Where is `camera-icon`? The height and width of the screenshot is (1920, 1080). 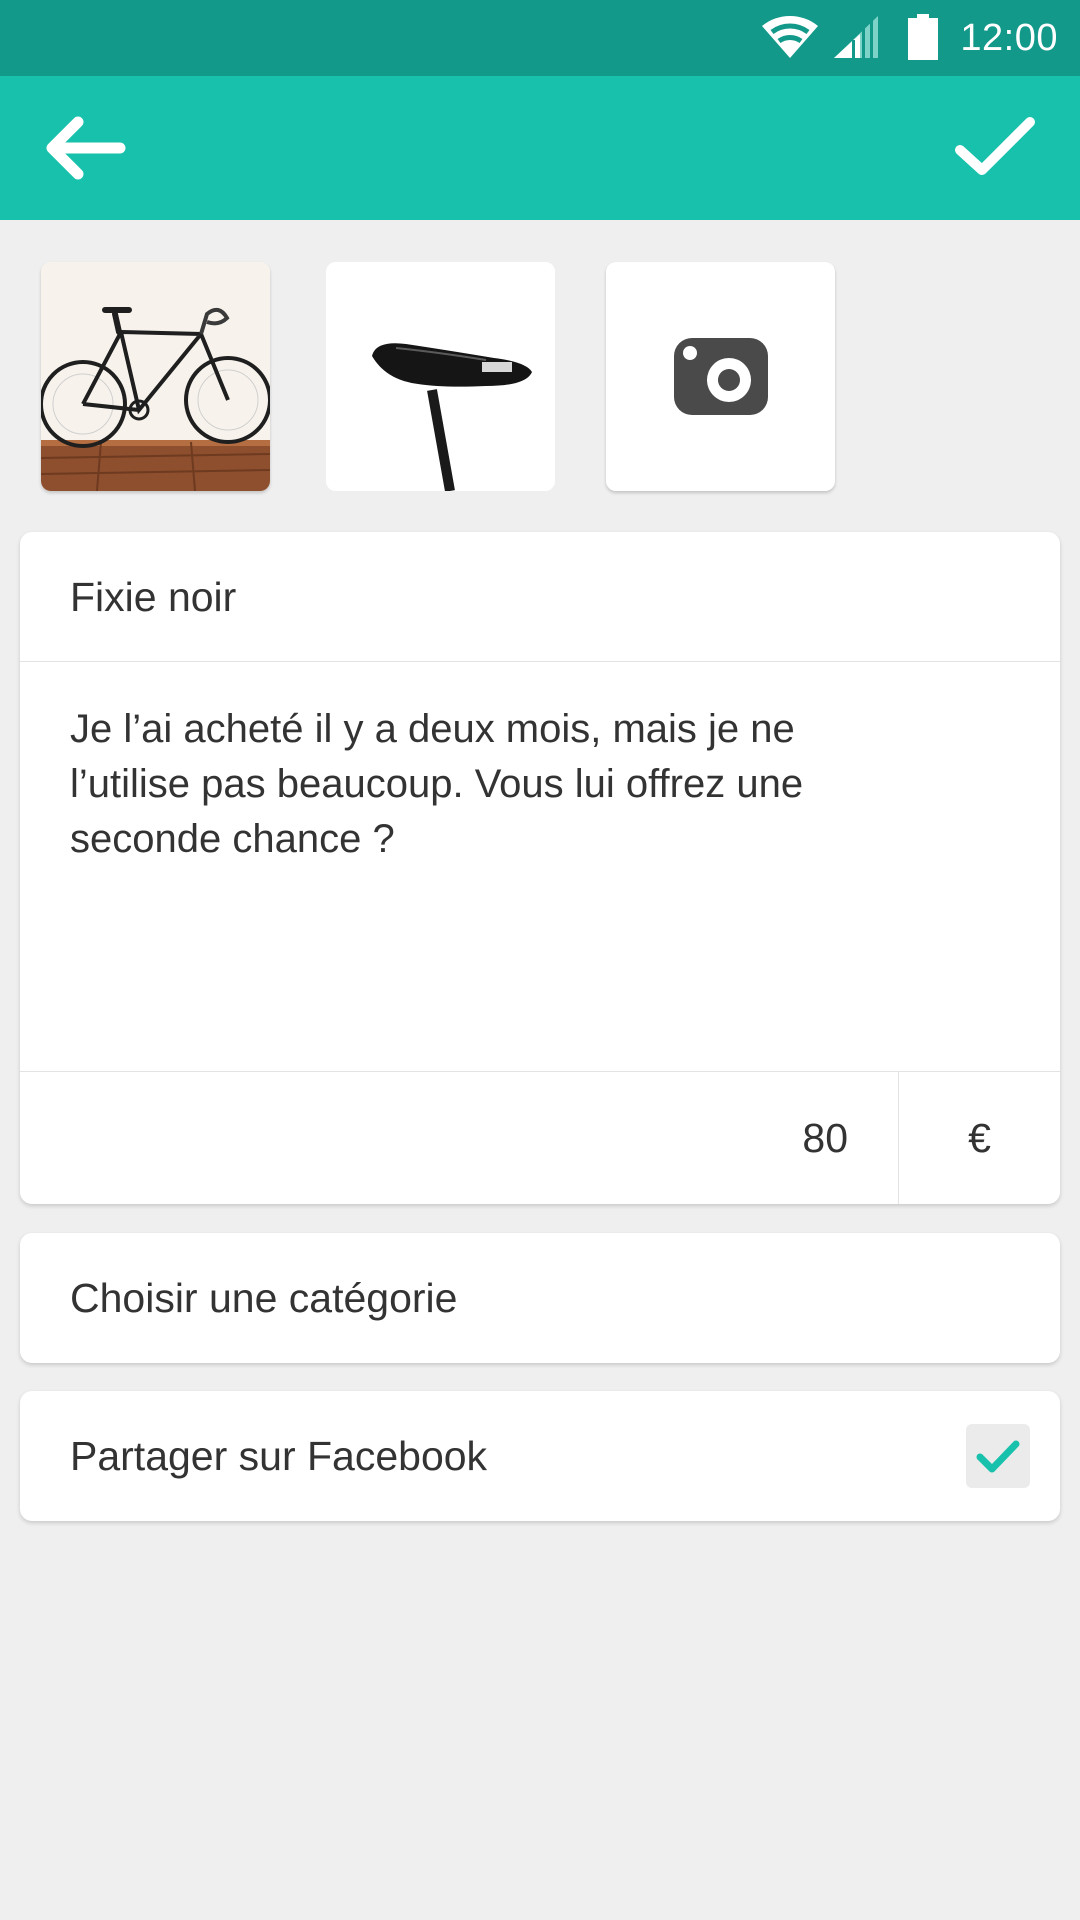 camera-icon is located at coordinates (720, 376).